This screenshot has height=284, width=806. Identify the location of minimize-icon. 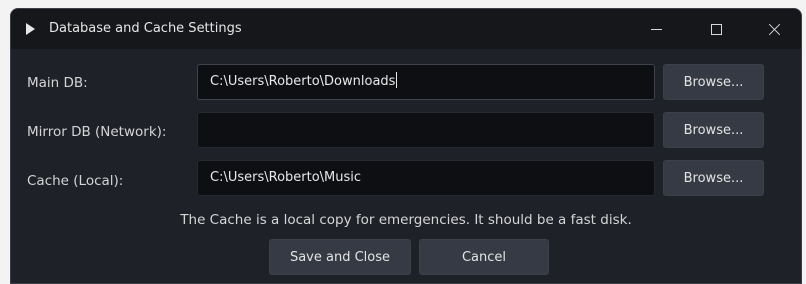
(656, 29).